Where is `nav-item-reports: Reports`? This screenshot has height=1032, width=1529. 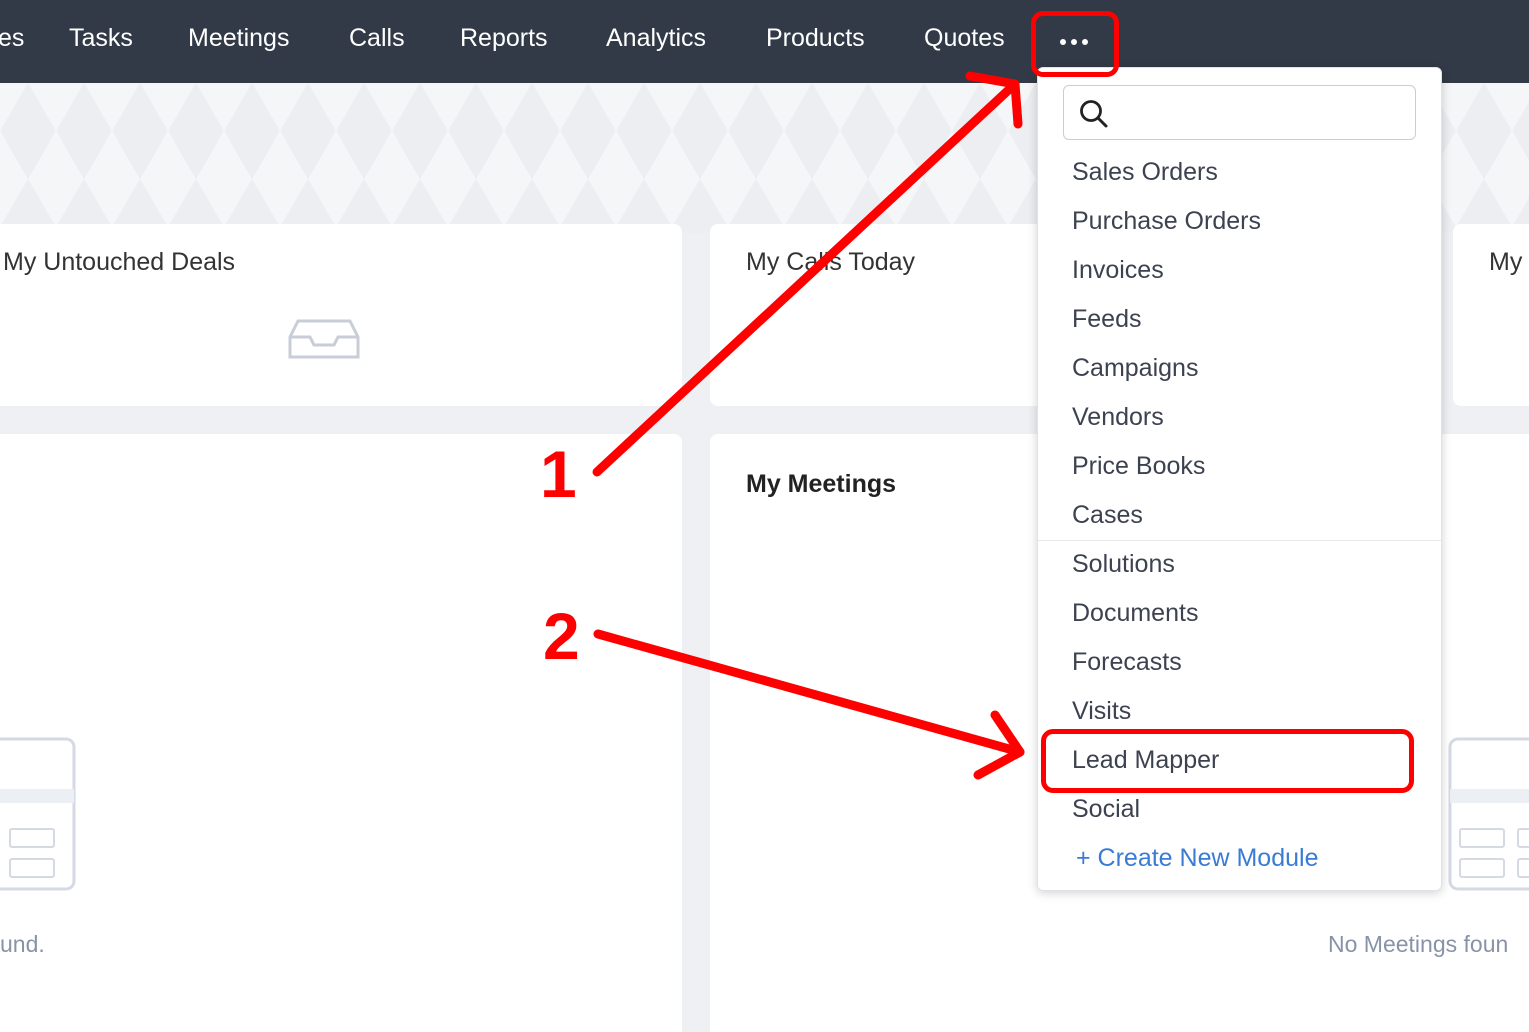
nav-item-reports: Reports is located at coordinates (504, 38).